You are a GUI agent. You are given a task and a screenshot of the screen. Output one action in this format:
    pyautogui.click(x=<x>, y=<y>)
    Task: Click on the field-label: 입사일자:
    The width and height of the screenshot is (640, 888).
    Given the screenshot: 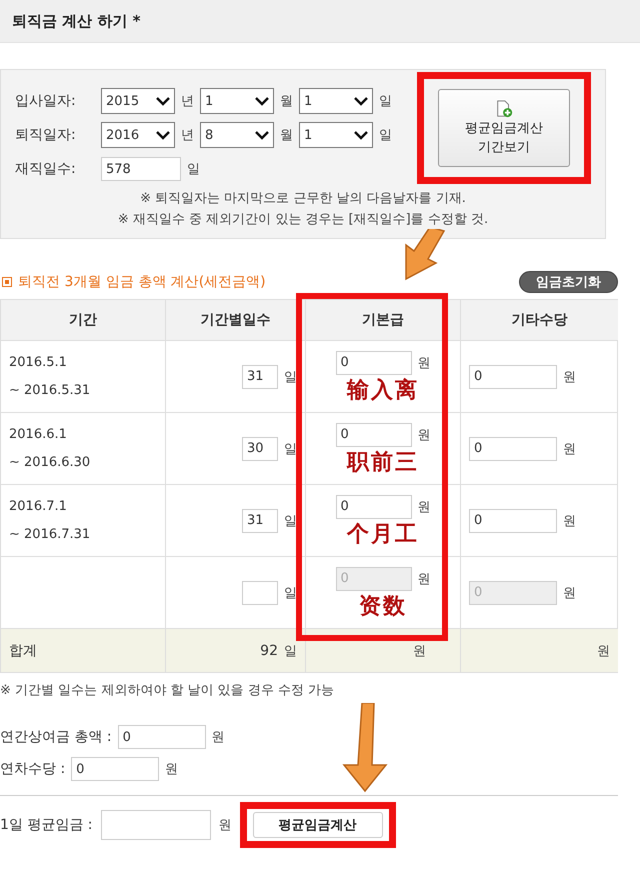 What is the action you would take?
    pyautogui.click(x=46, y=101)
    